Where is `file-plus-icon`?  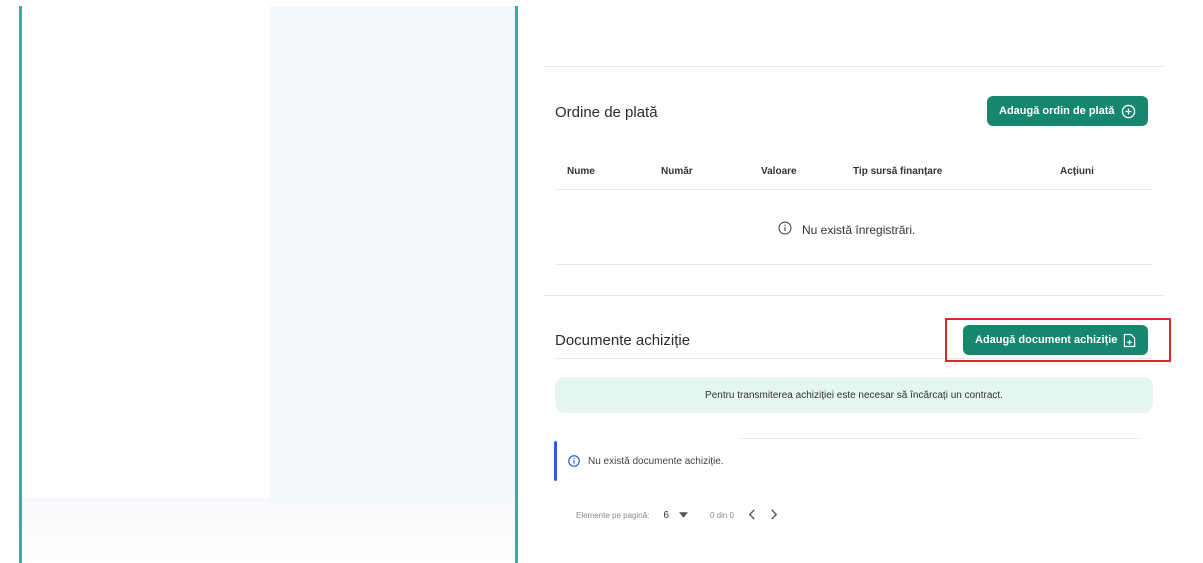 file-plus-icon is located at coordinates (1129, 340).